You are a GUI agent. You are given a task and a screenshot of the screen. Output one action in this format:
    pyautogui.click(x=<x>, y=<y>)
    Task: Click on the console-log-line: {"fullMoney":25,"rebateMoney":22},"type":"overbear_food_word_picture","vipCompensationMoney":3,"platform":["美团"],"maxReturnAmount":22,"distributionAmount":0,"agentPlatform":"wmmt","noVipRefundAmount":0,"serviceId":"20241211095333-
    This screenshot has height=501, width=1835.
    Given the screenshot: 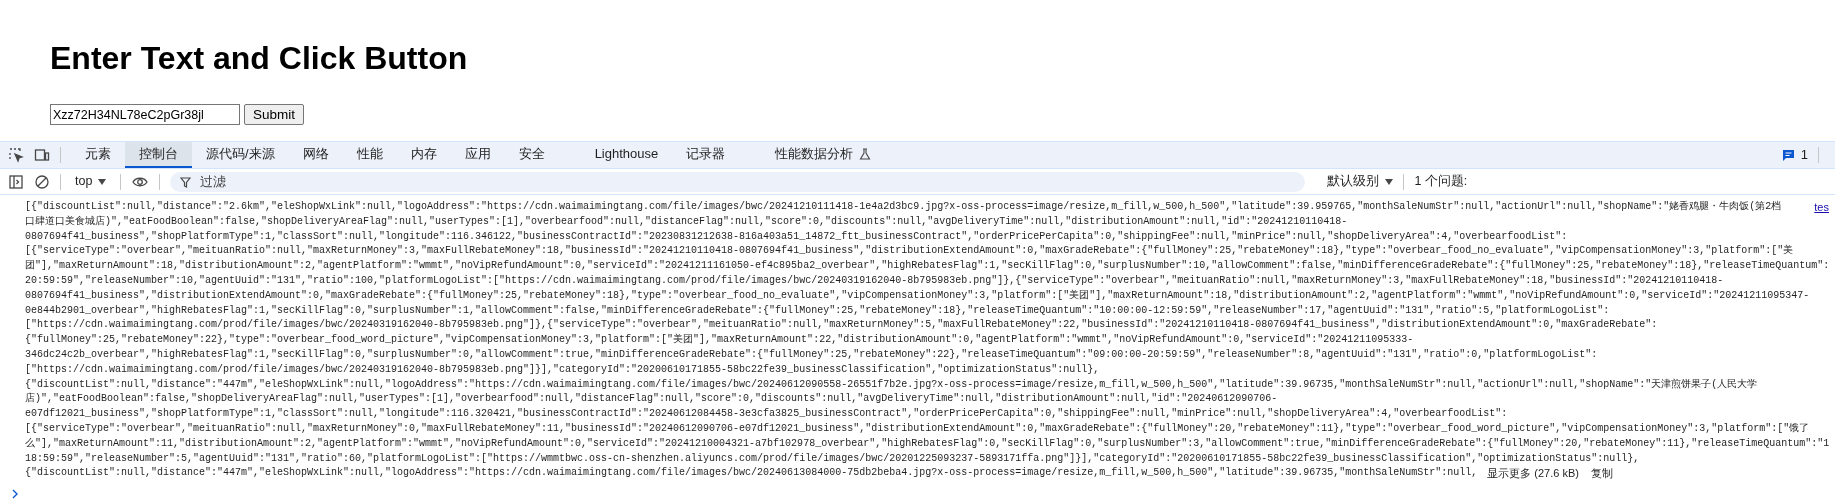 What is the action you would take?
    pyautogui.click(x=719, y=340)
    